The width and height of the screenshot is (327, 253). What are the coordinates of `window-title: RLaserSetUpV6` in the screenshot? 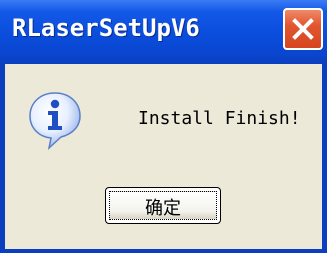 It's located at (106, 28).